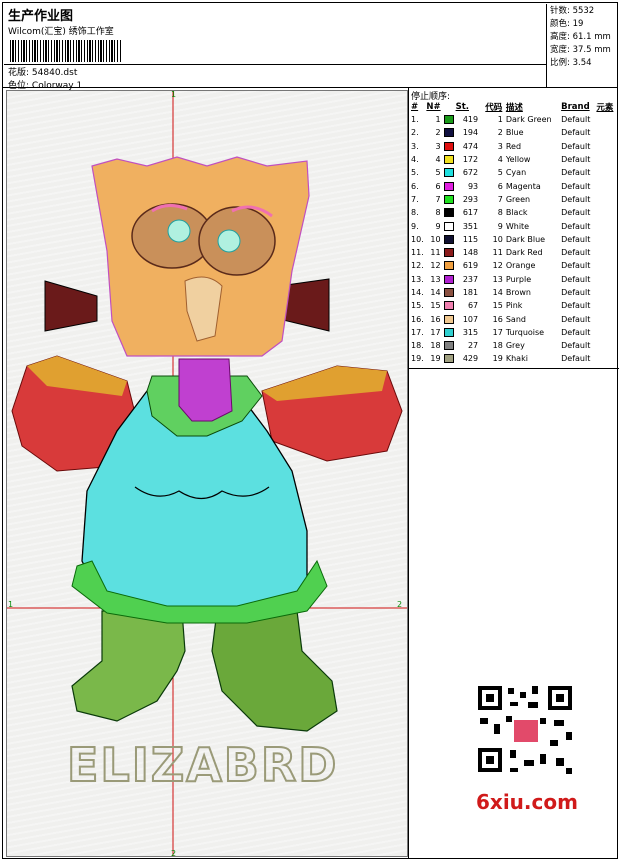 The image size is (620, 861). I want to click on axis-label-top: 1, so click(173, 95).